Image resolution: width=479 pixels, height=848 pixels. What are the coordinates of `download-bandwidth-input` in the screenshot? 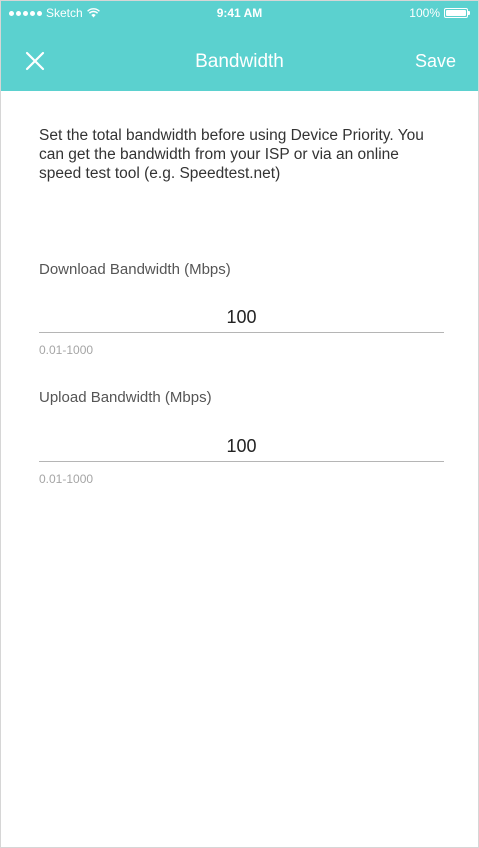 It's located at (241, 318).